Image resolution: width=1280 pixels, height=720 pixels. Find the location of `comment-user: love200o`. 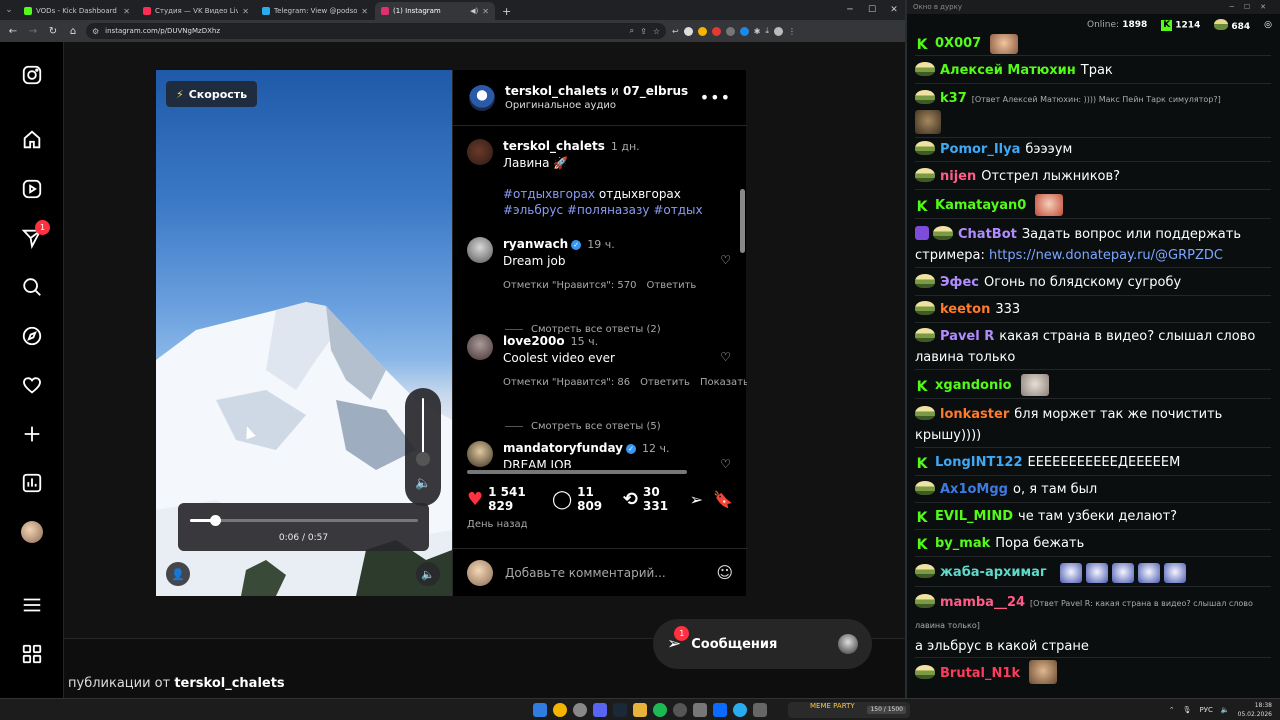

comment-user: love200o is located at coordinates (534, 341).